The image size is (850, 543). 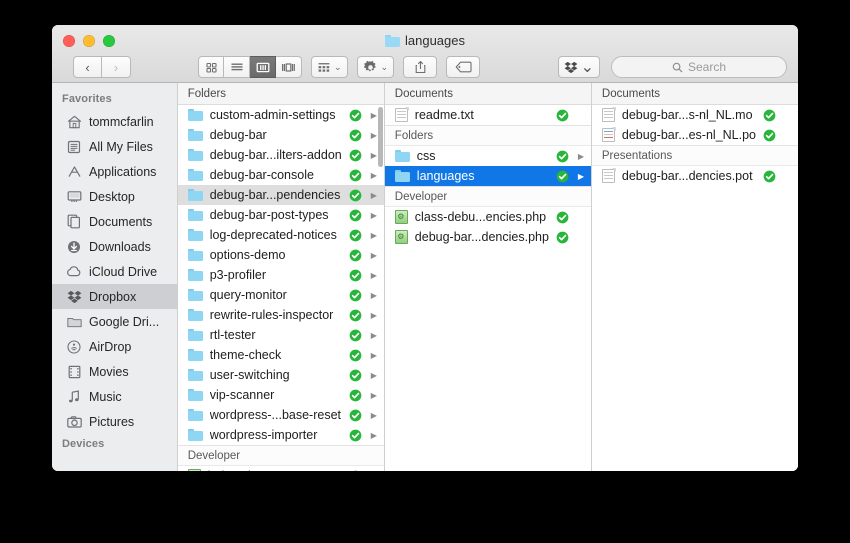 What do you see at coordinates (114, 296) in the screenshot?
I see `sidebar-item-dropbox: Dropbox` at bounding box center [114, 296].